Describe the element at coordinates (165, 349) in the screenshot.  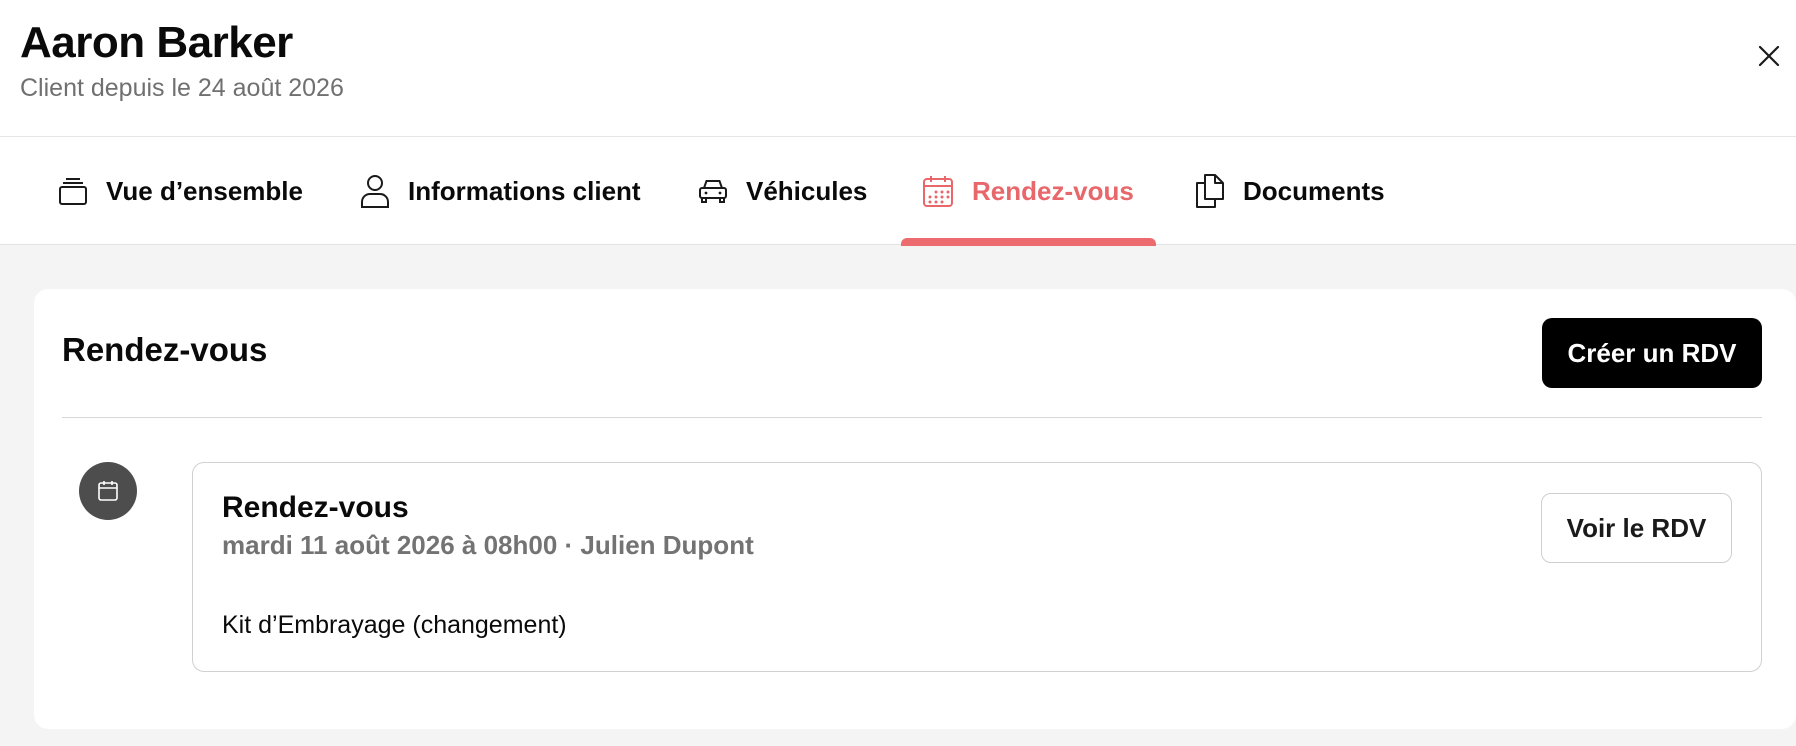
I see `section-title: Rendez-vous` at that location.